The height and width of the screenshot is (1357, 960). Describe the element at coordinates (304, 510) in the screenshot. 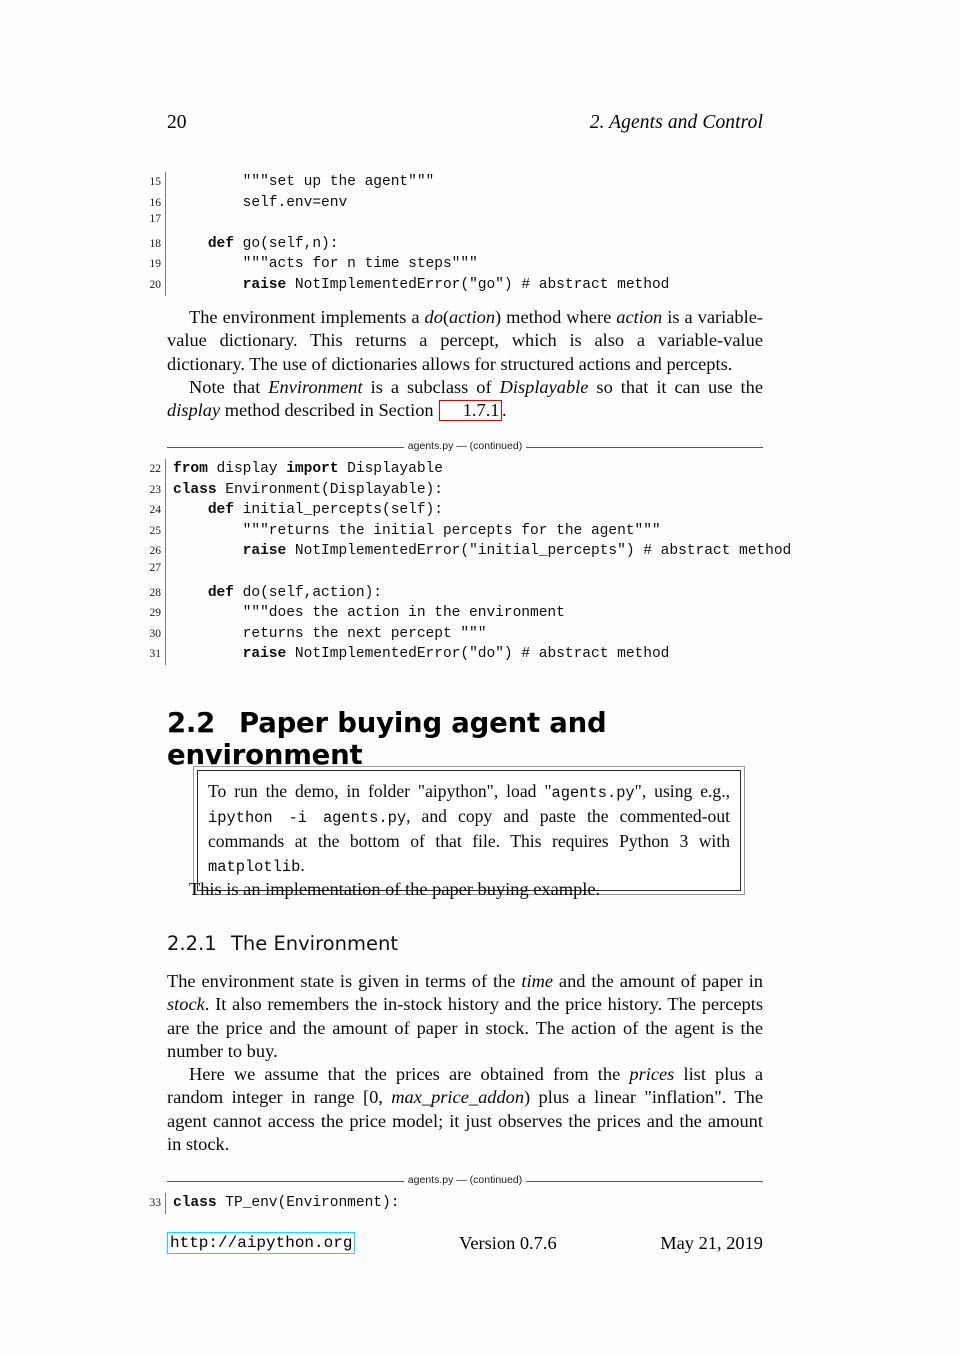

I see `code-line-text: def initial_percepts(self):` at that location.